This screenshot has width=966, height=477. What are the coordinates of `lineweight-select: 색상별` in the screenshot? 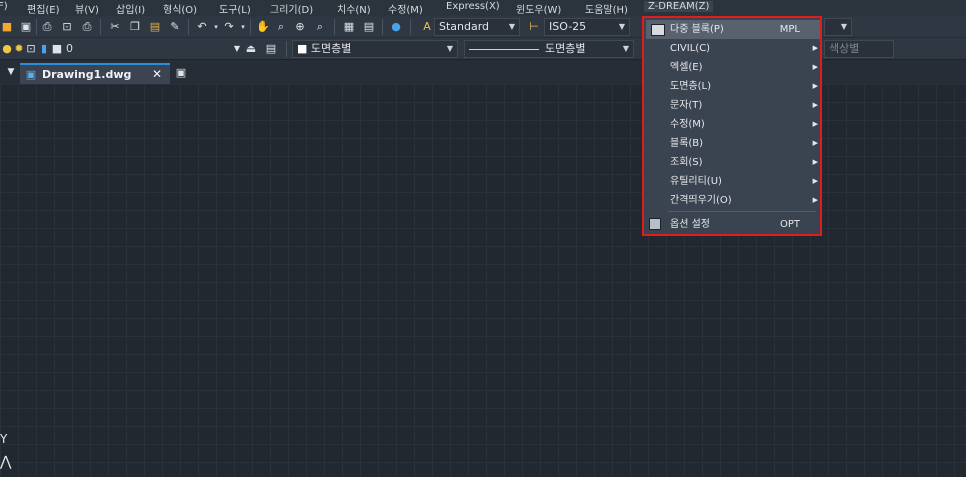 It's located at (859, 49).